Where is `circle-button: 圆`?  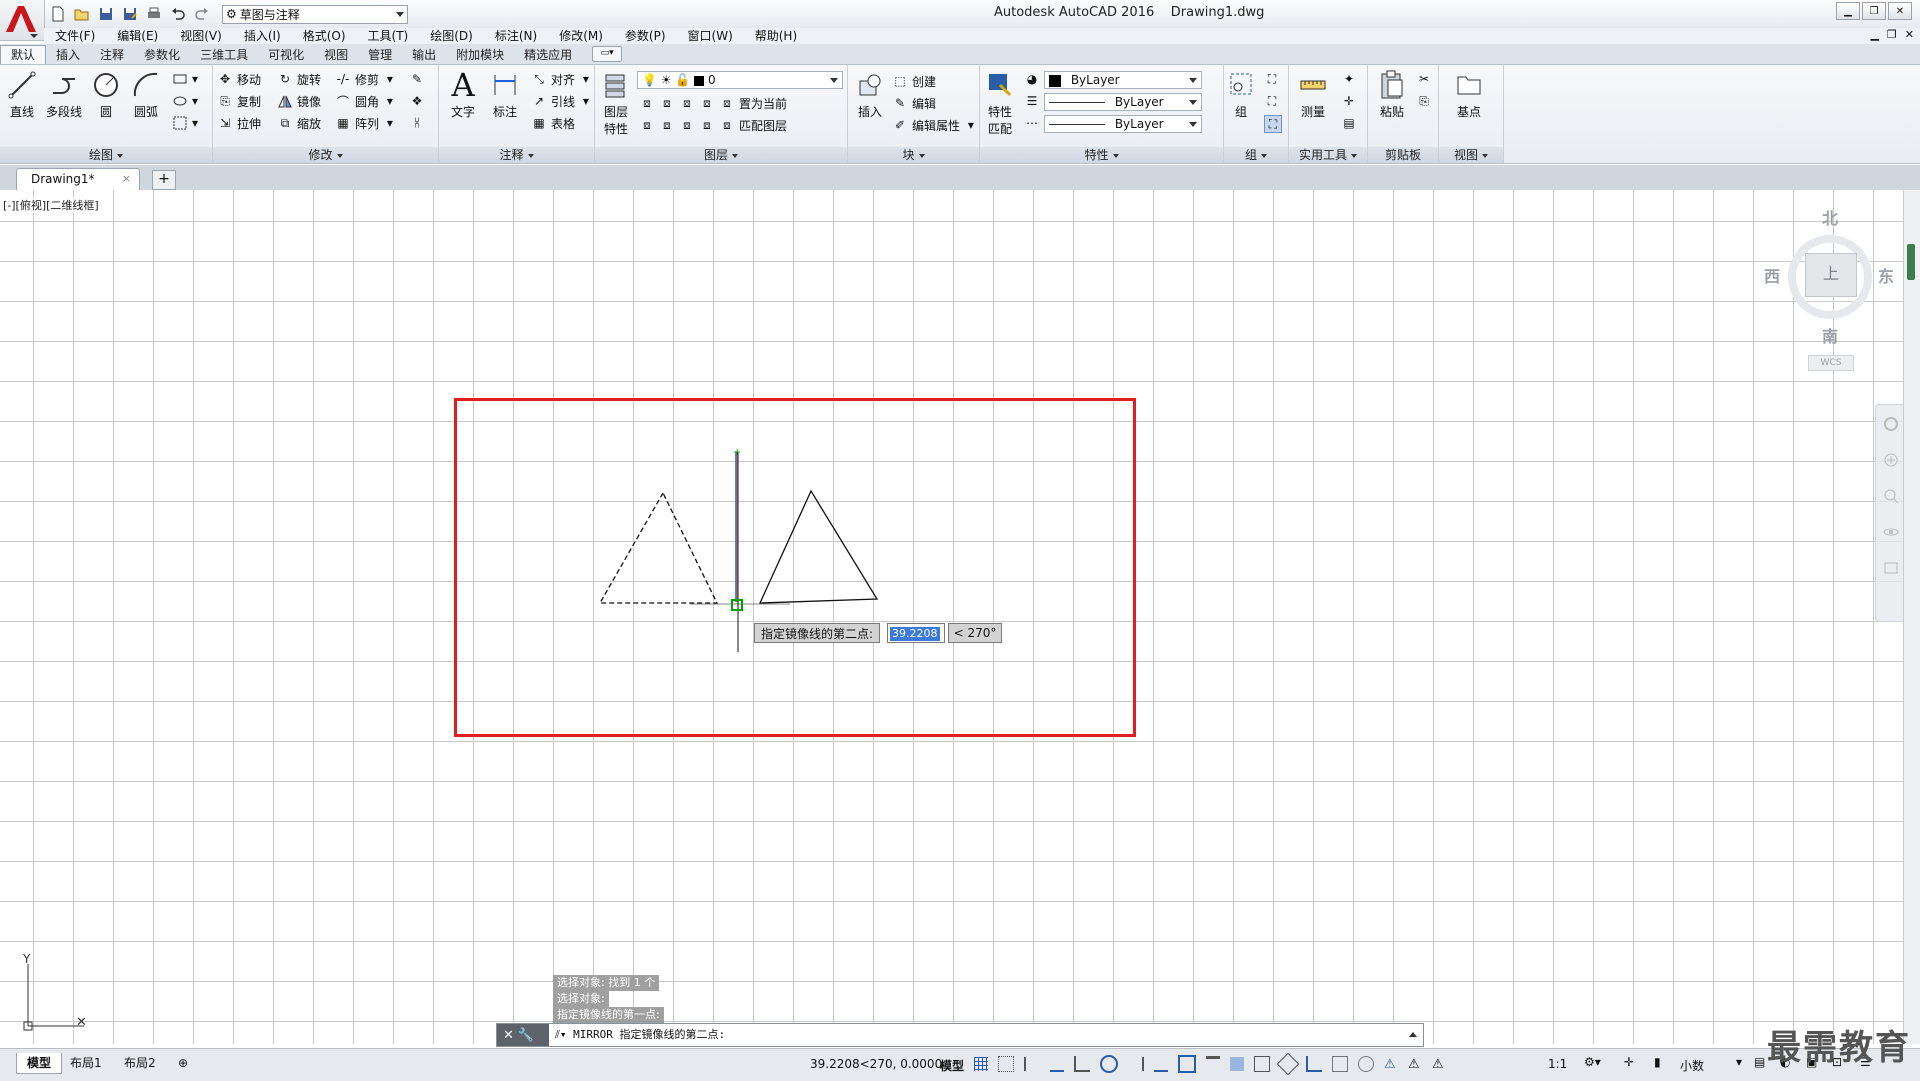
circle-button: 圆 is located at coordinates (106, 94).